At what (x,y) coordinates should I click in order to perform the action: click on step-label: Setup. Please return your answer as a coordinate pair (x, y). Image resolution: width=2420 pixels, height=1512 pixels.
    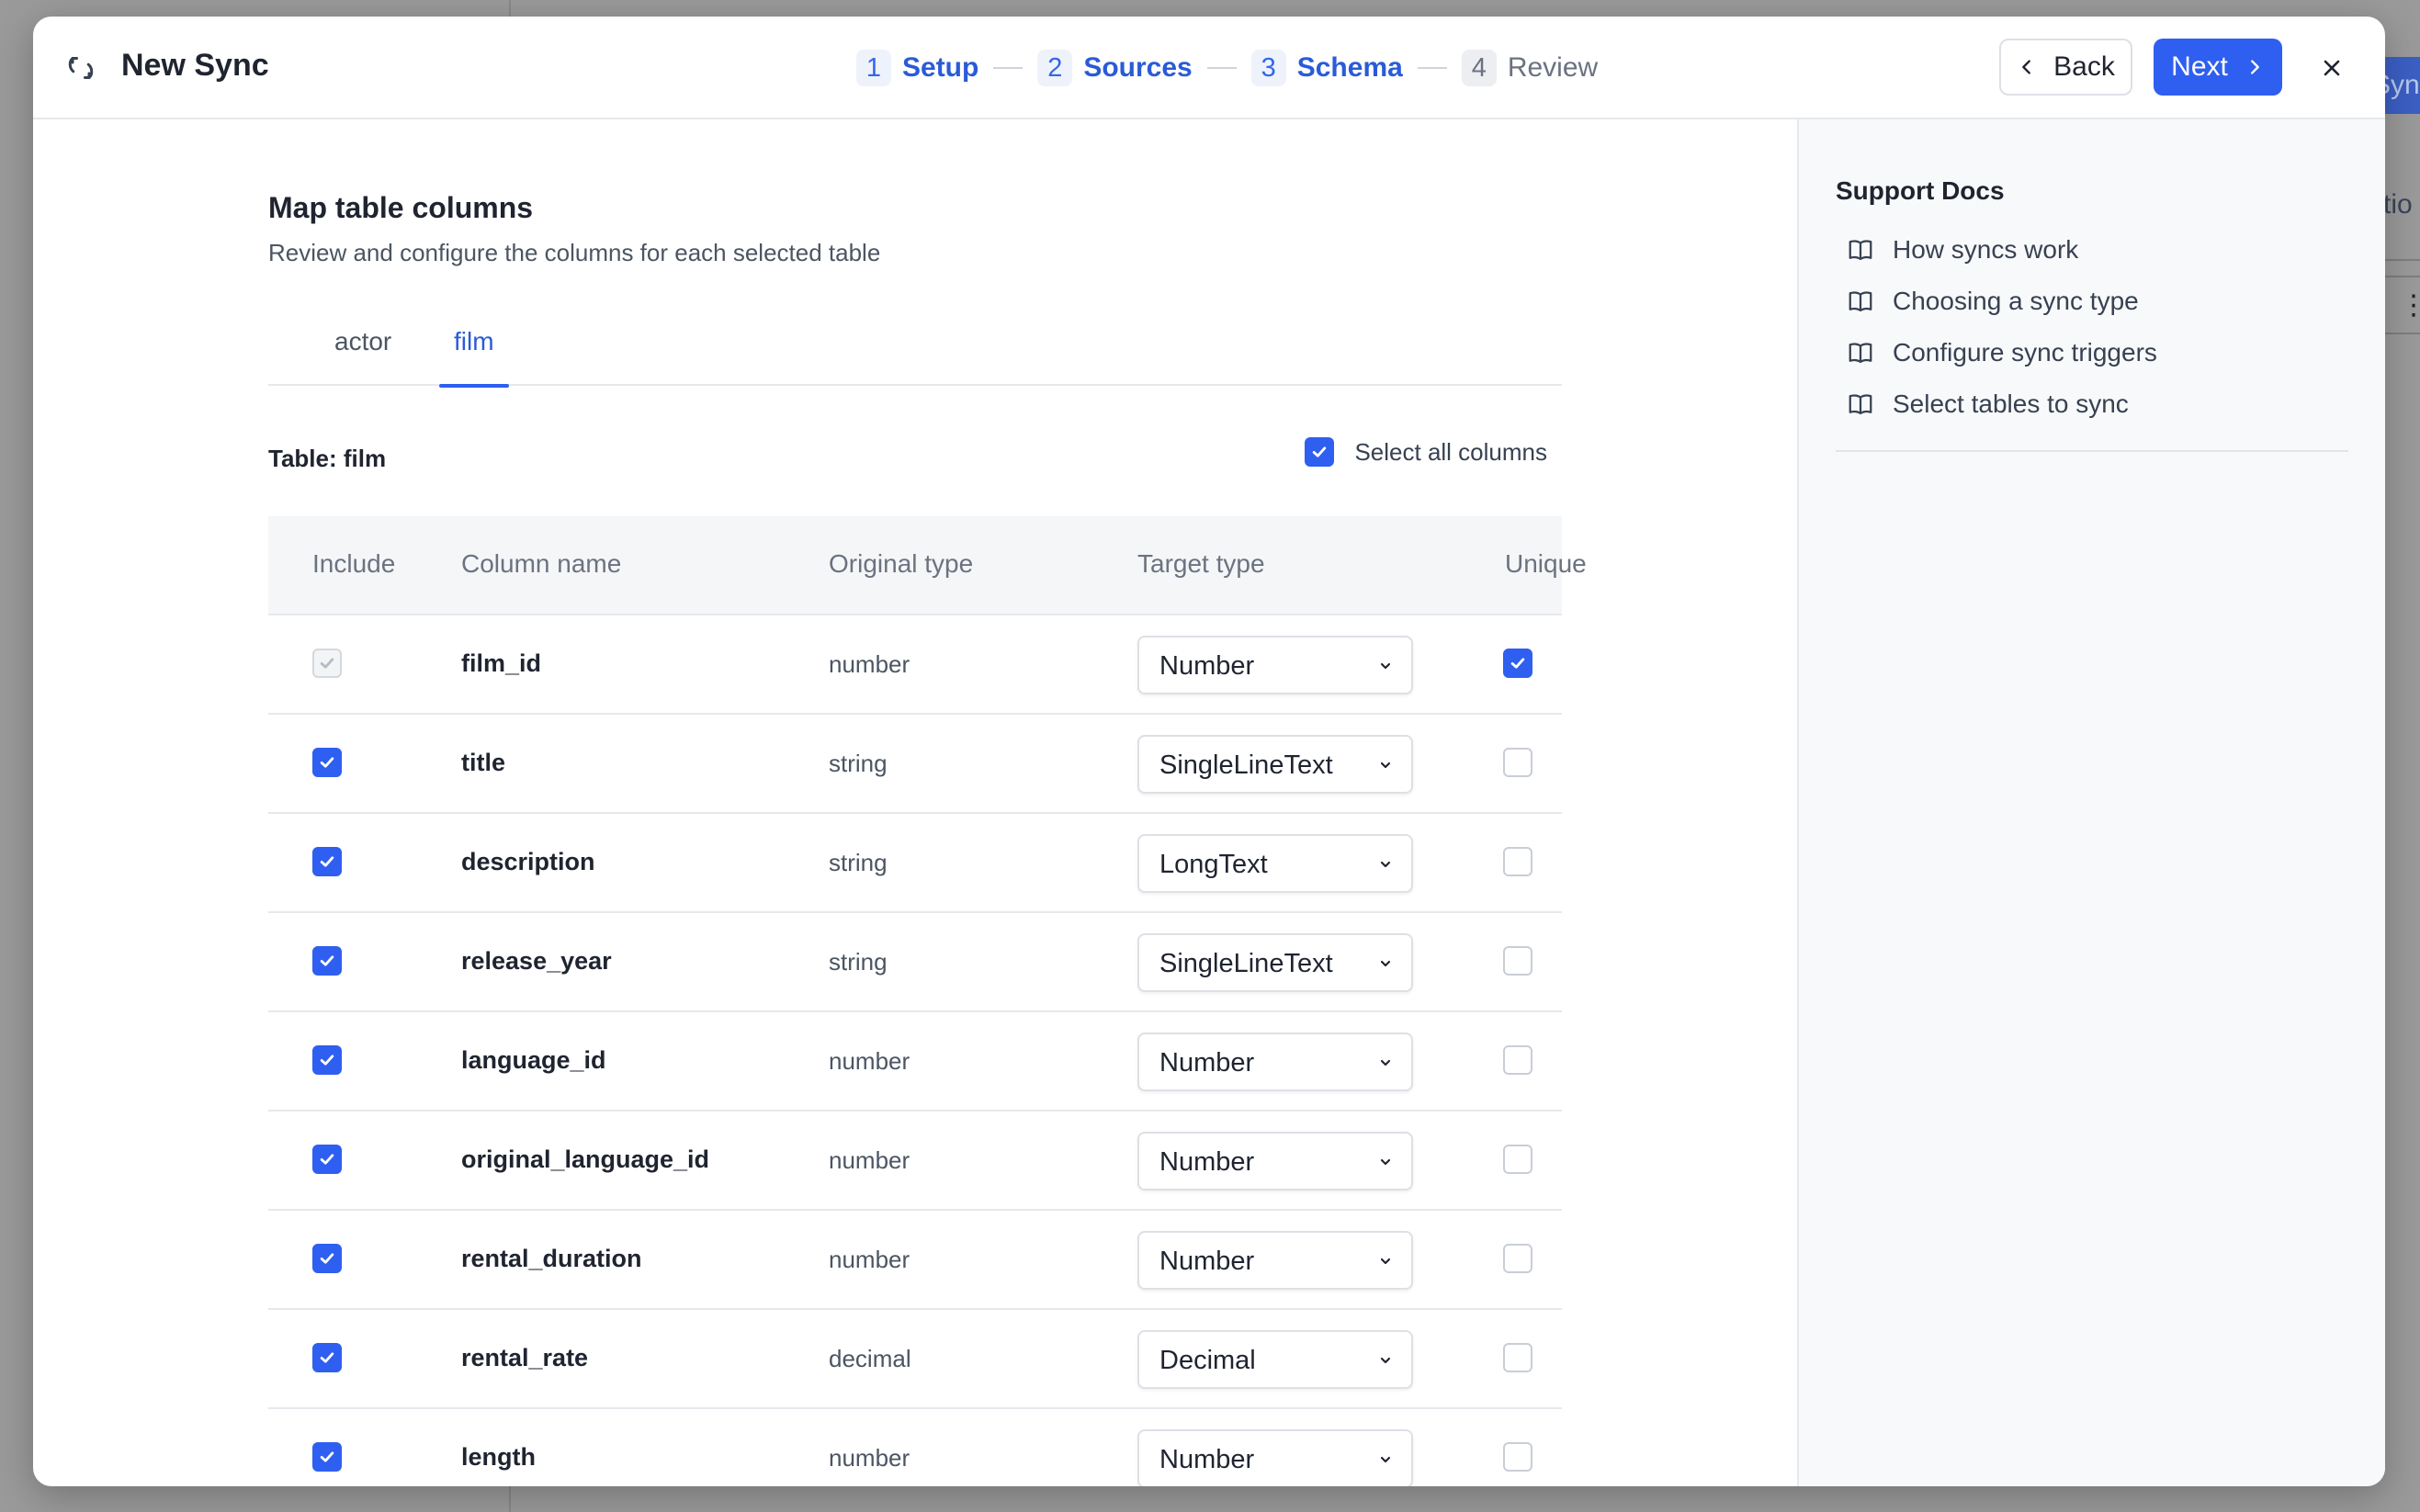
    Looking at the image, I should click on (940, 67).